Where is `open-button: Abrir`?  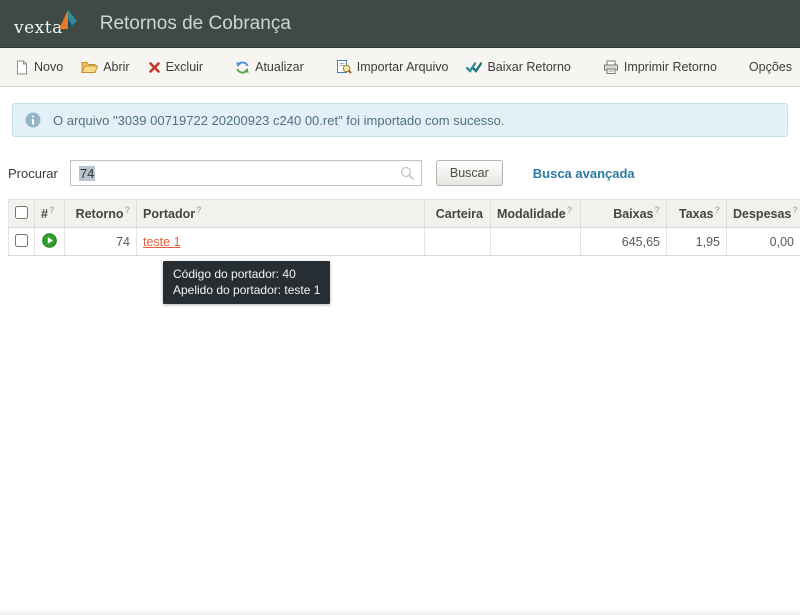
open-button: Abrir is located at coordinates (105, 67).